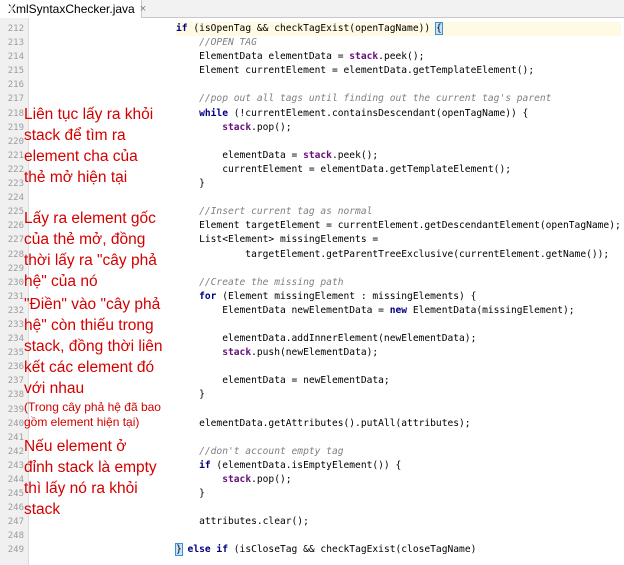 The image size is (624, 565). I want to click on line-number: 238, so click(15, 395).